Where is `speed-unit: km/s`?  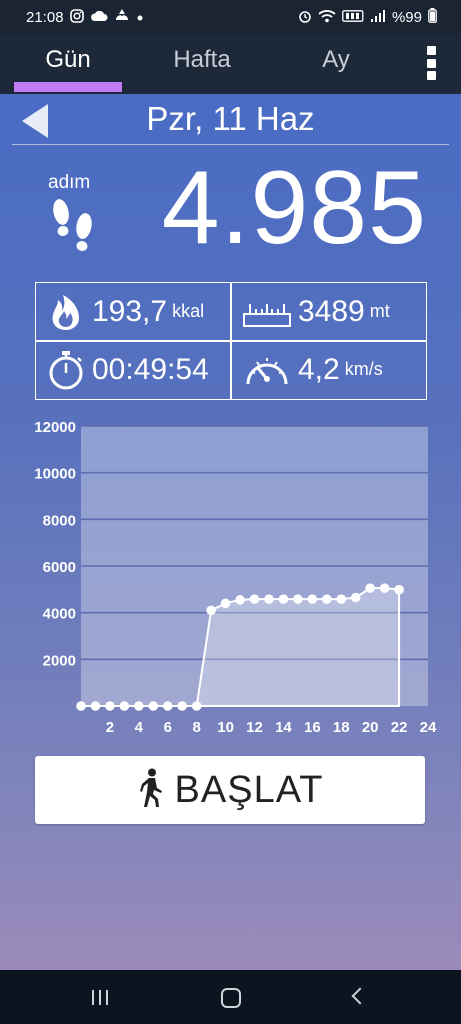
speed-unit: km/s is located at coordinates (363, 369).